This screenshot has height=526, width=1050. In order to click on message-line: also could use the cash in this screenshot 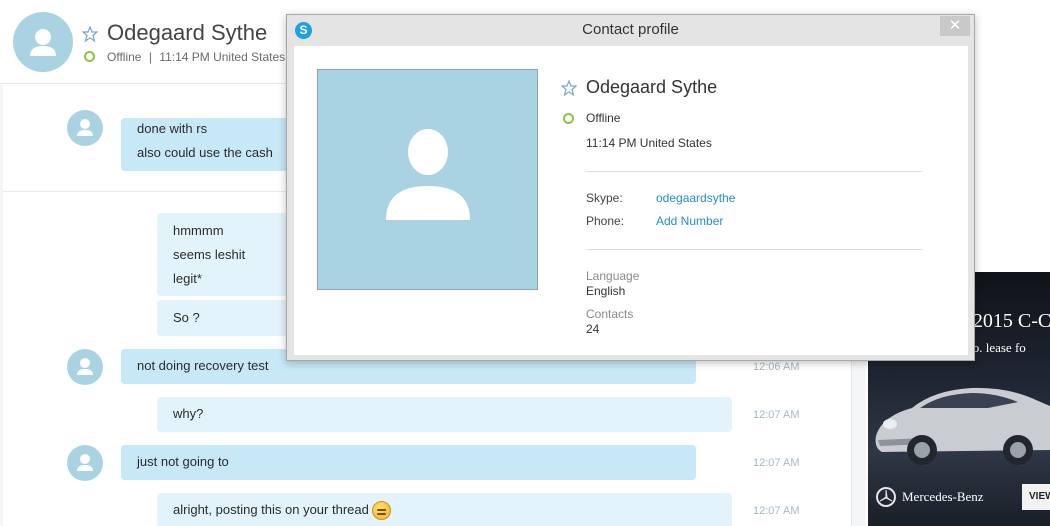, I will do `click(205, 152)`.